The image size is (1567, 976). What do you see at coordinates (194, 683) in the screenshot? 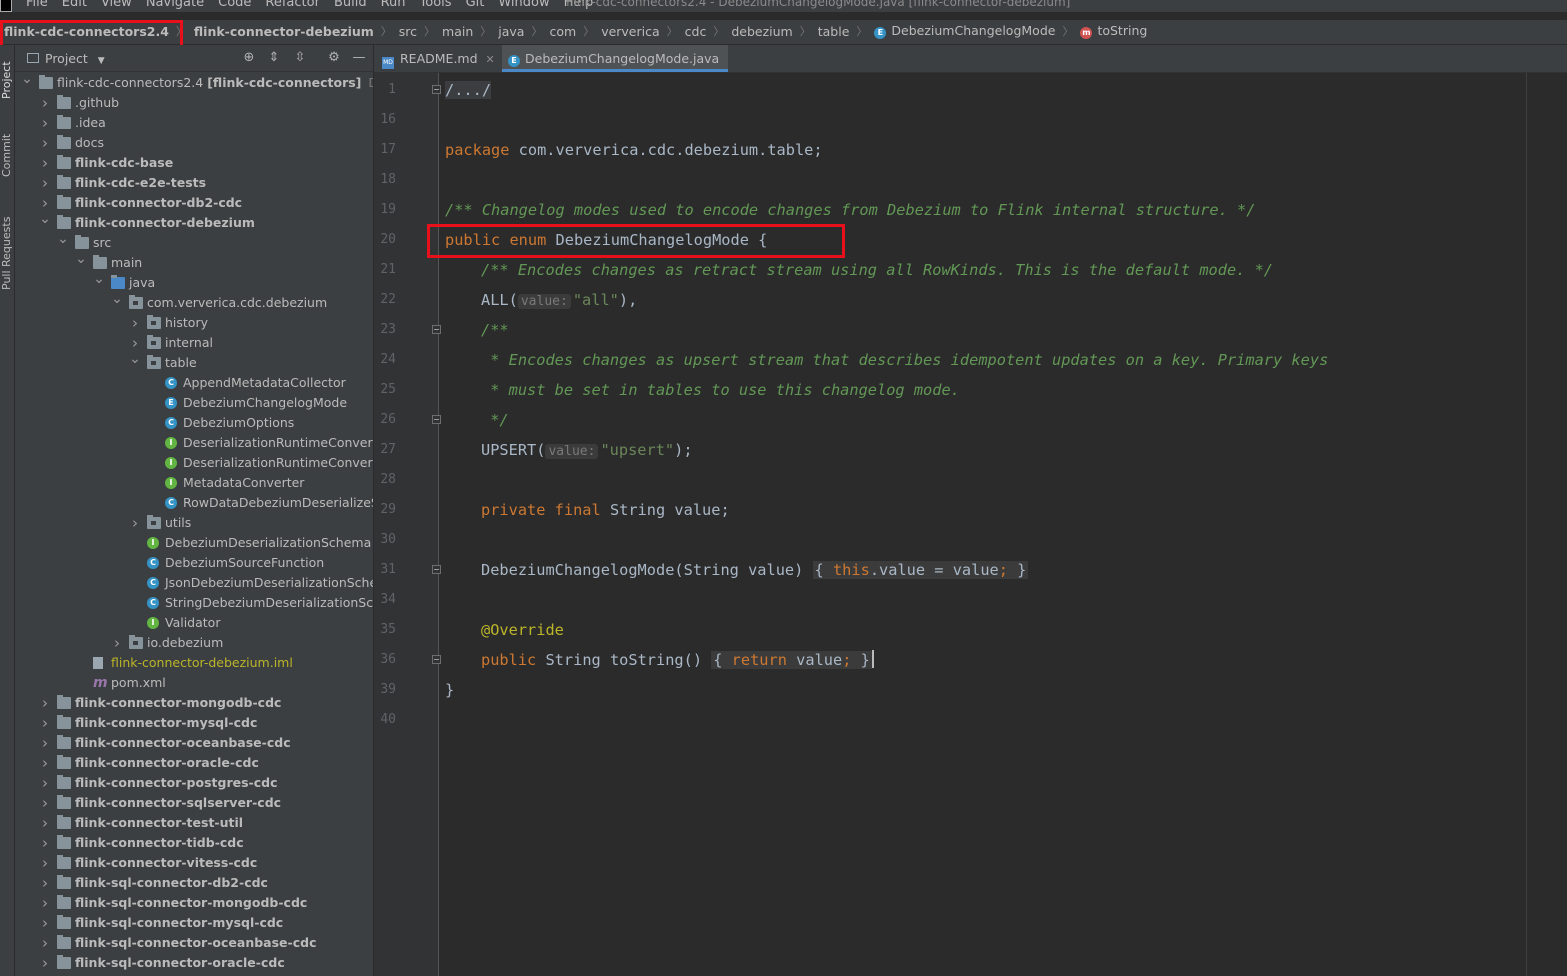
I see `tree-item: m pom.xml` at bounding box center [194, 683].